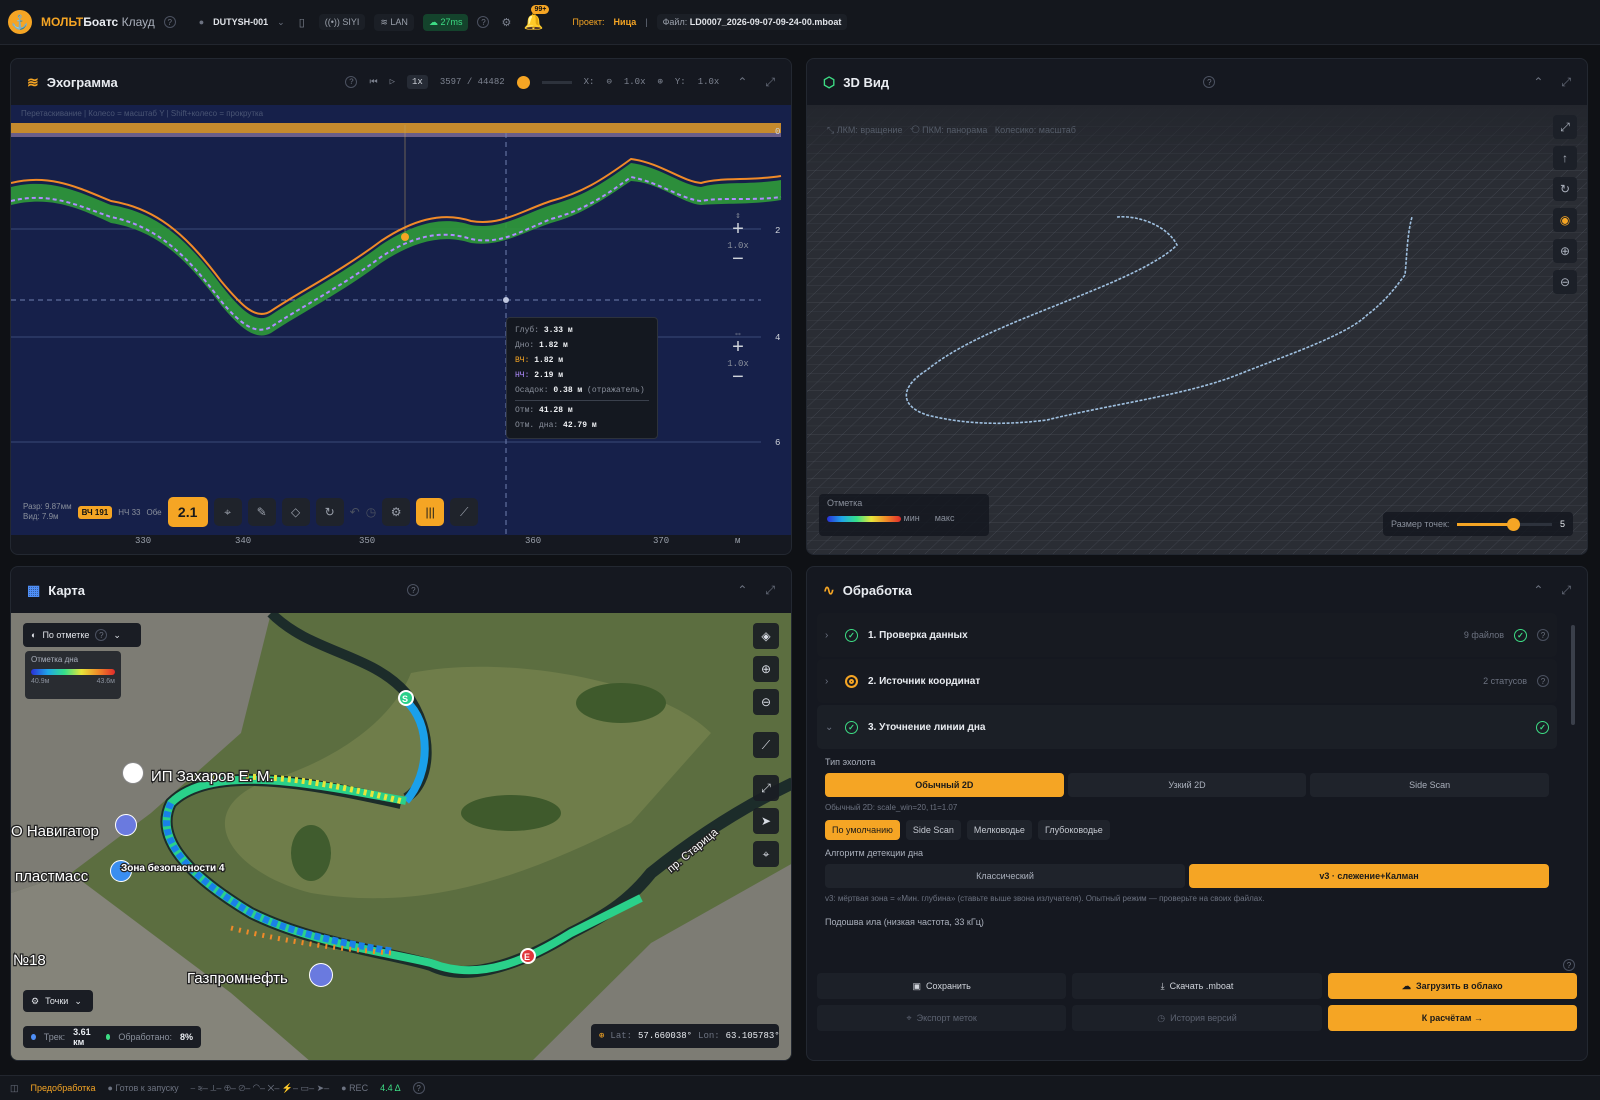 This screenshot has width=1600, height=1100. Describe the element at coordinates (1452, 1018) in the screenshot. I see `to-calculations-button: К расчётам →` at that location.